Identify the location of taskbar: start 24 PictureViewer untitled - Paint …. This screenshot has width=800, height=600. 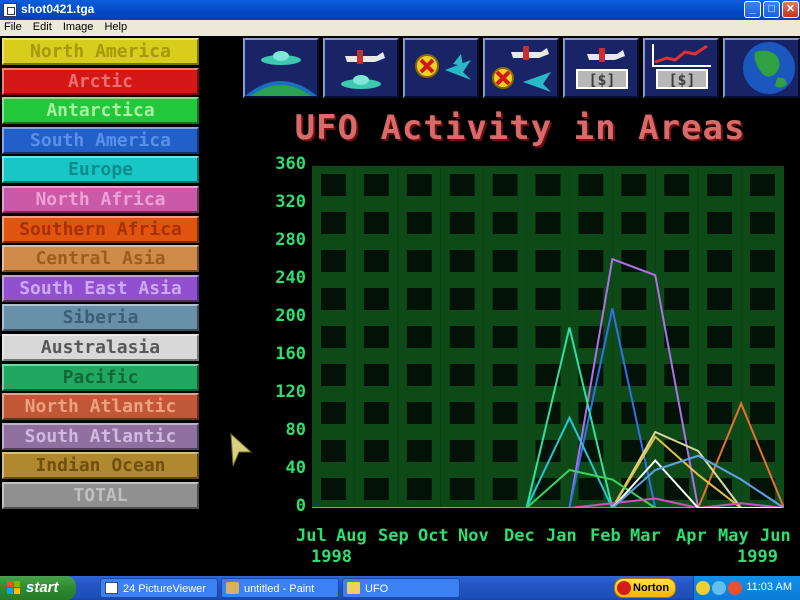
(400, 588).